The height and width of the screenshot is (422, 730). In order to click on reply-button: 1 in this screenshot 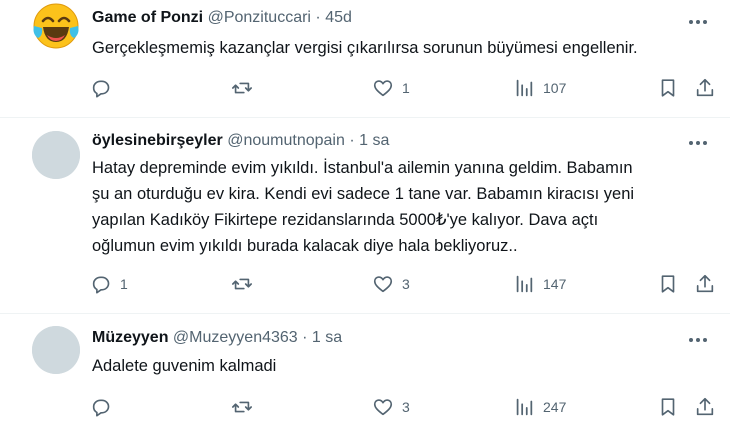, I will do `click(109, 284)`.